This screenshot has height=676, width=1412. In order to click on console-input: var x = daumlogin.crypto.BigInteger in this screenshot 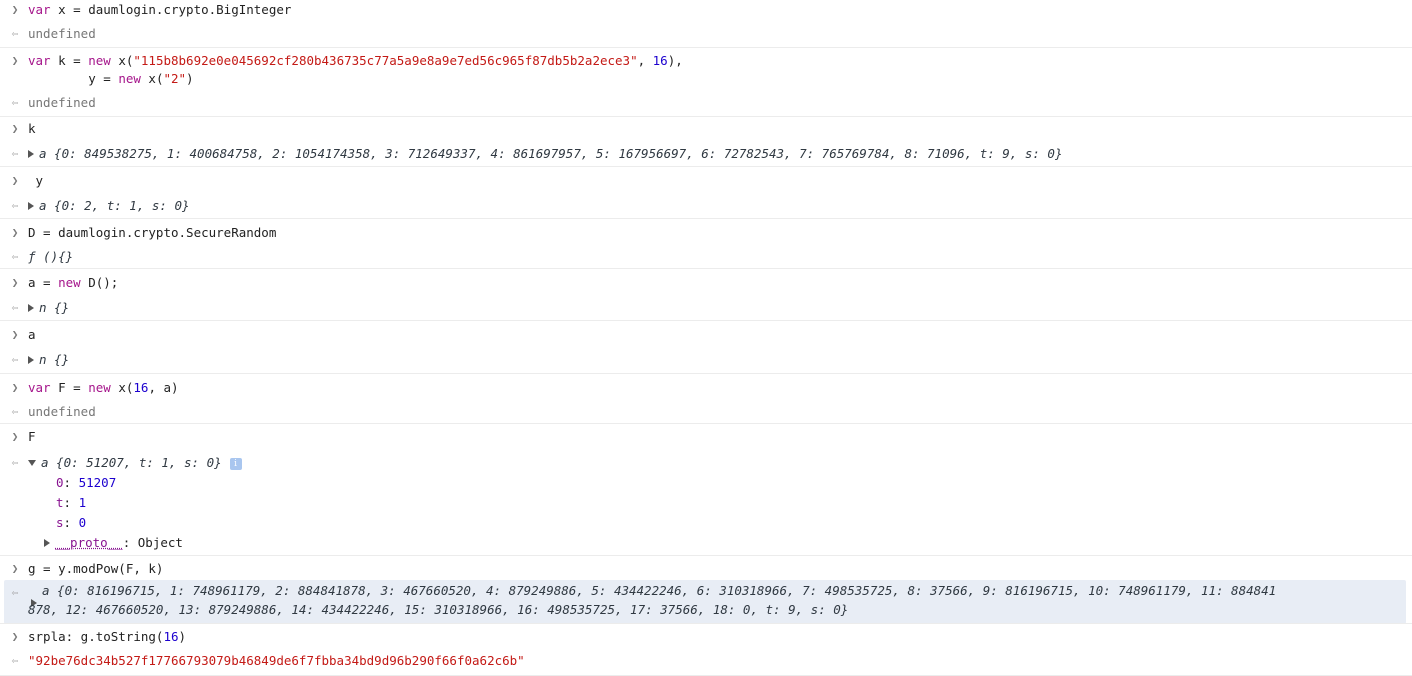, I will do `click(159, 10)`.